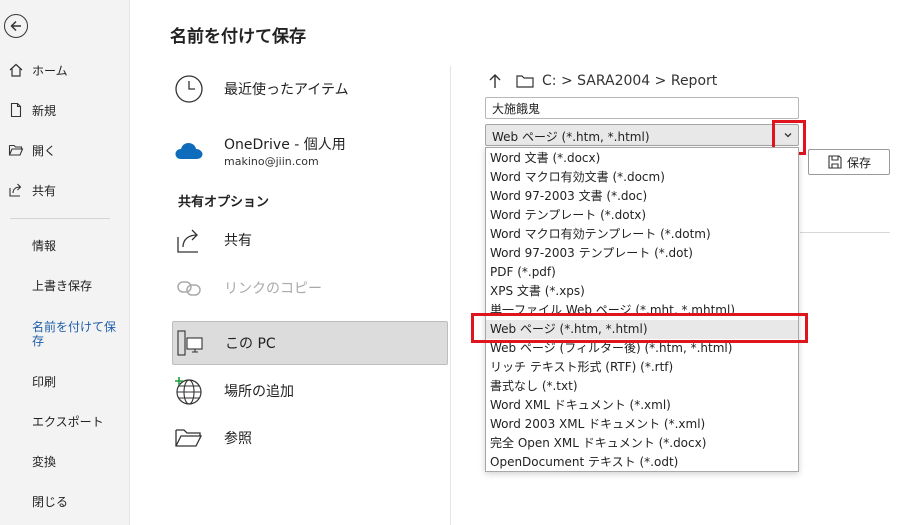 Image resolution: width=904 pixels, height=525 pixels. I want to click on computer-icon, so click(190, 343).